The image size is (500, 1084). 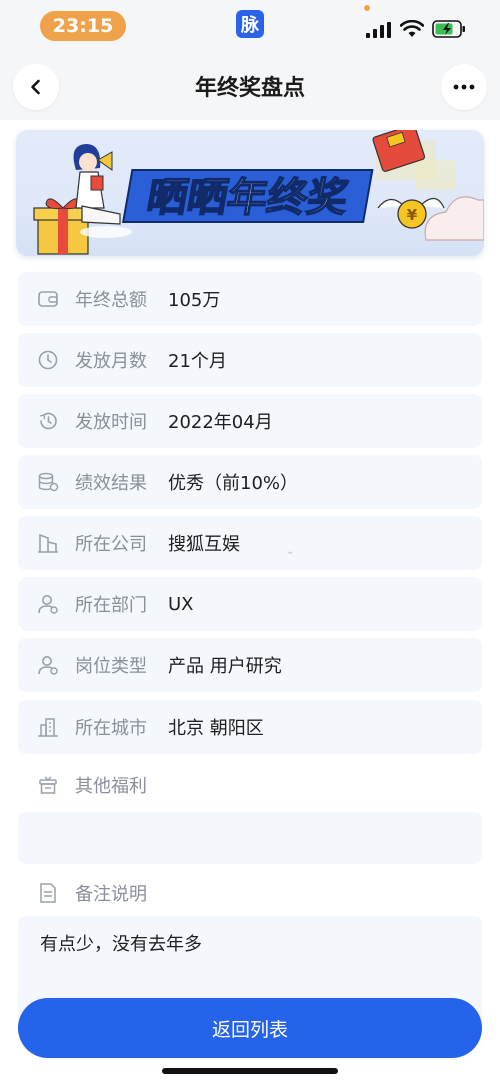 I want to click on more-horizontal-icon, so click(x=464, y=87).